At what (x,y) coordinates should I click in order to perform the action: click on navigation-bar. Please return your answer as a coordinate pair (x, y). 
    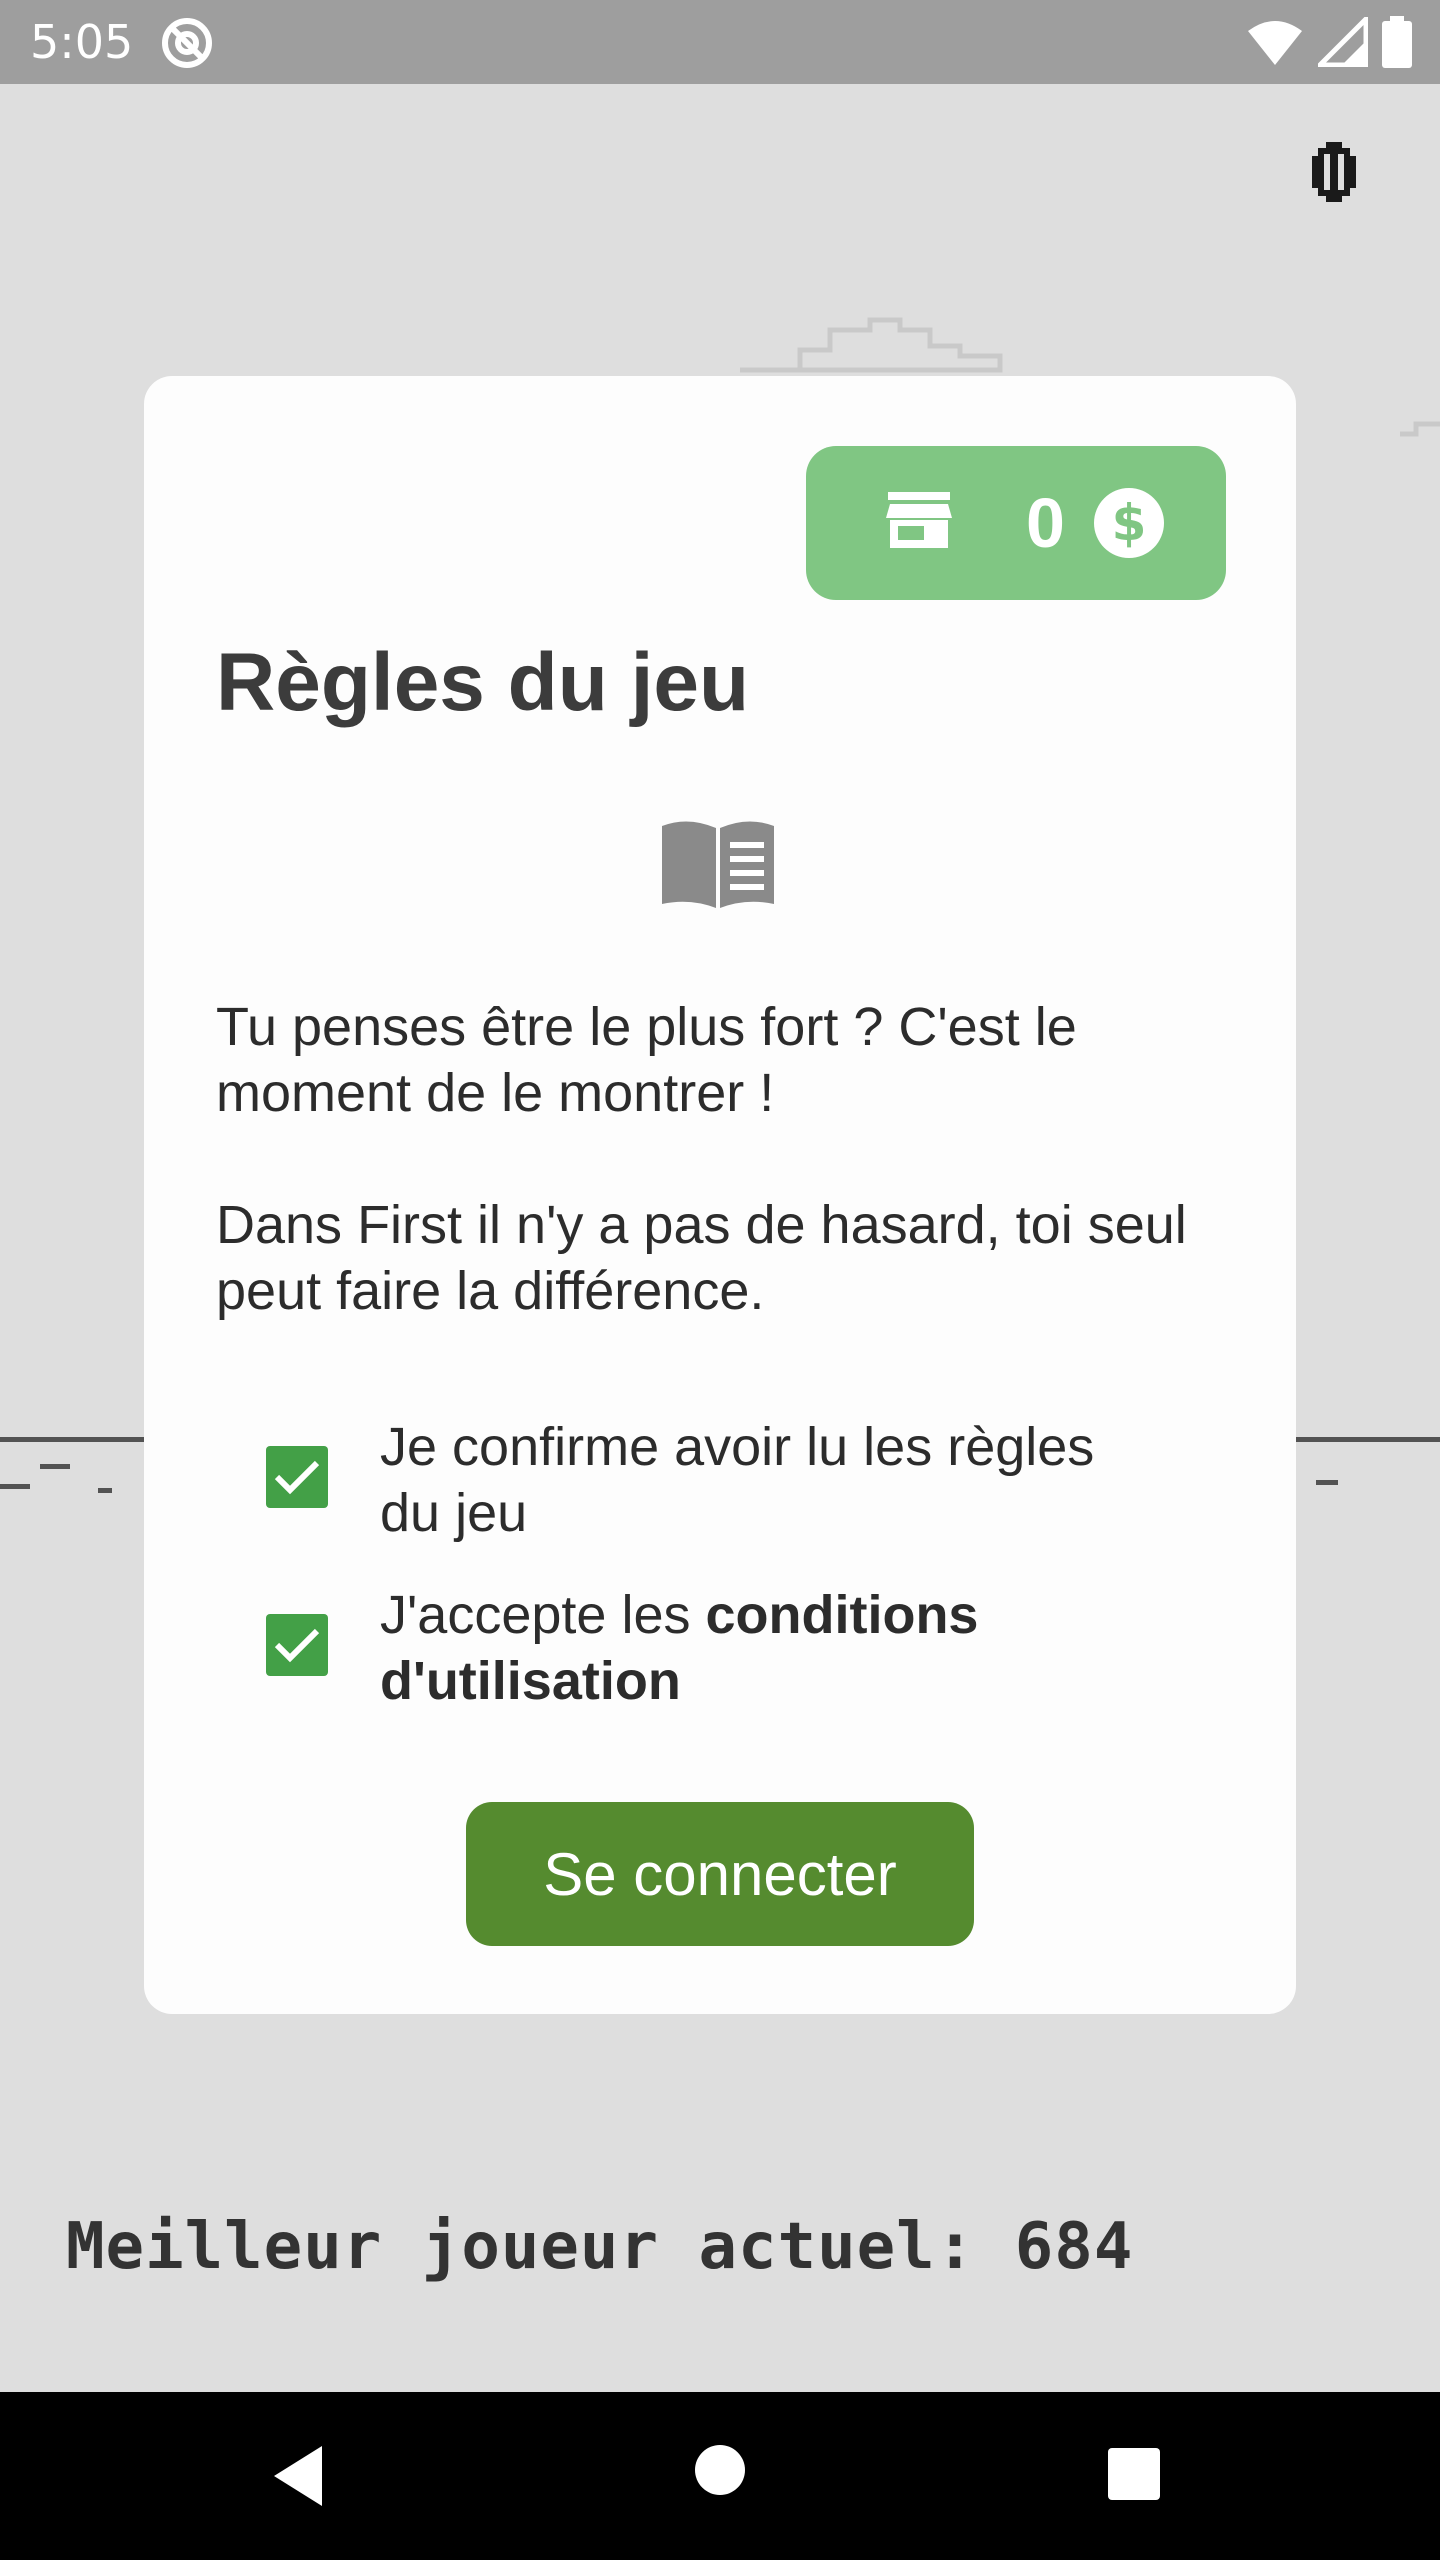
    Looking at the image, I should click on (720, 2476).